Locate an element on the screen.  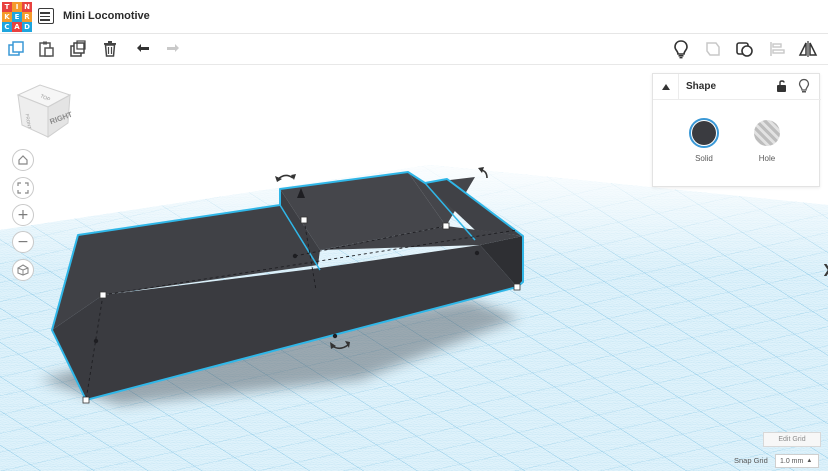
copy-icon is located at coordinates (16, 49).